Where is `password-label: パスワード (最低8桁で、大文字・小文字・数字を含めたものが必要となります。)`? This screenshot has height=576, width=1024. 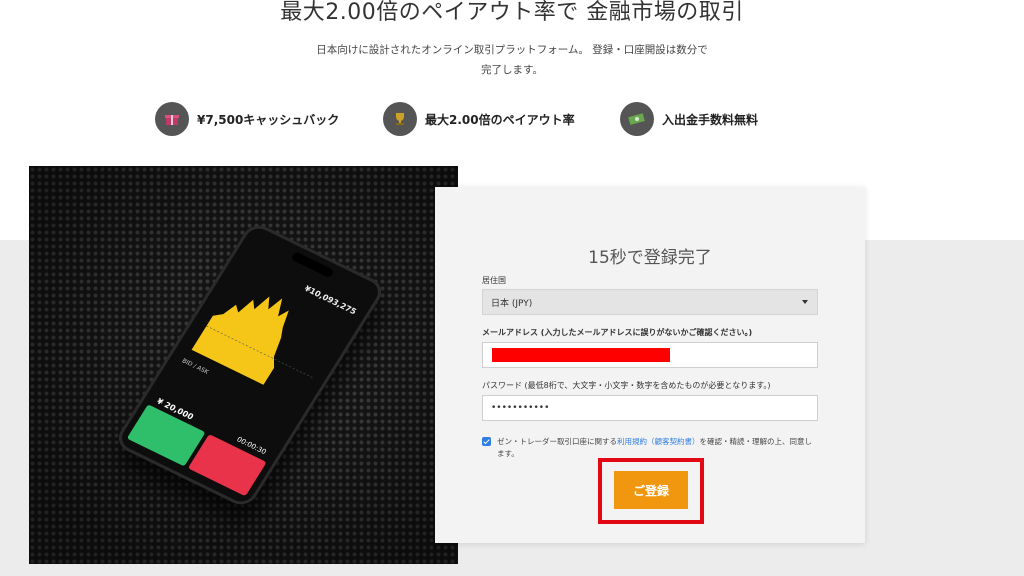
password-label: パスワード (最低8桁で、大文字・小文字・数字を含めたものが必要となります。) is located at coordinates (626, 385).